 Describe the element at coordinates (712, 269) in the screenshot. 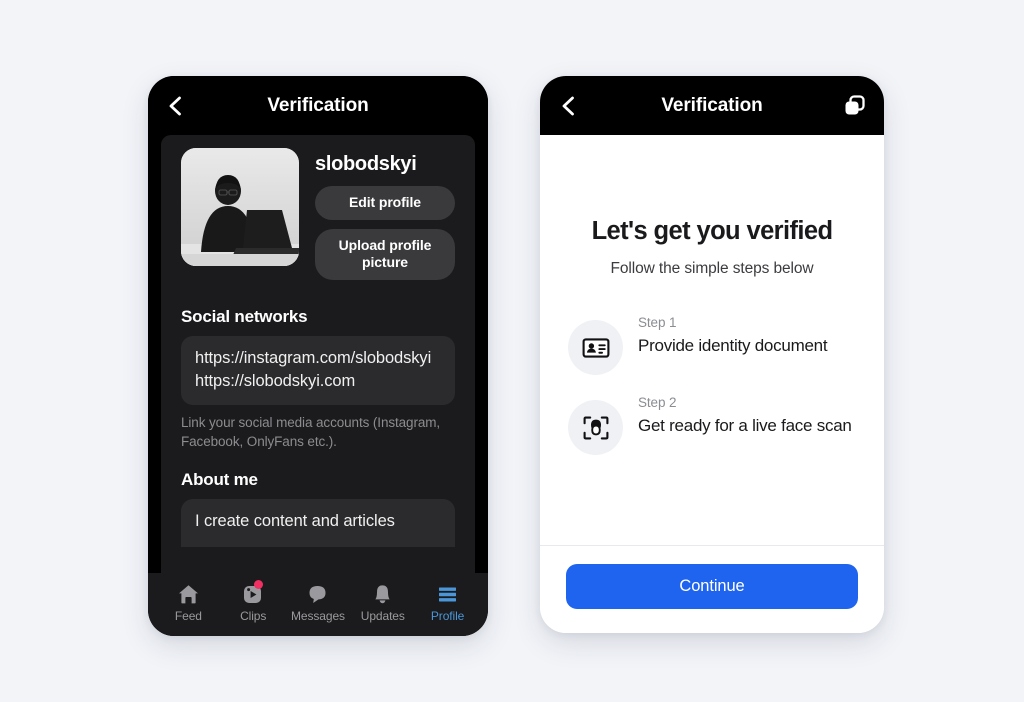

I see `verification-subheading: Follow the simple steps below` at that location.